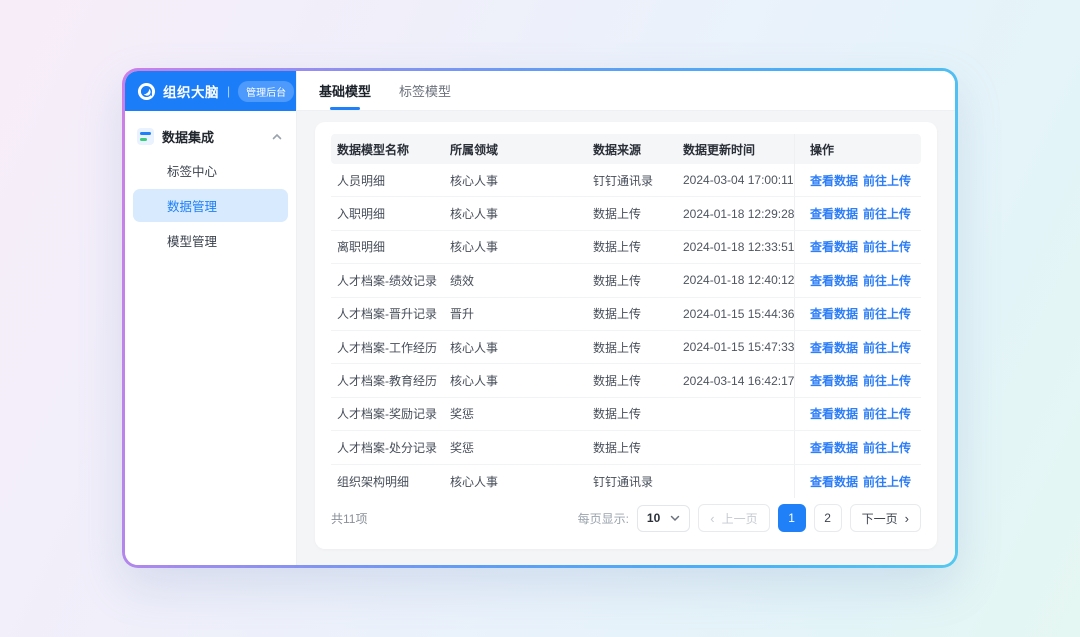 The image size is (1080, 637). What do you see at coordinates (387, 414) in the screenshot?
I see `cell-model-name: 人才档案-奖励记录` at bounding box center [387, 414].